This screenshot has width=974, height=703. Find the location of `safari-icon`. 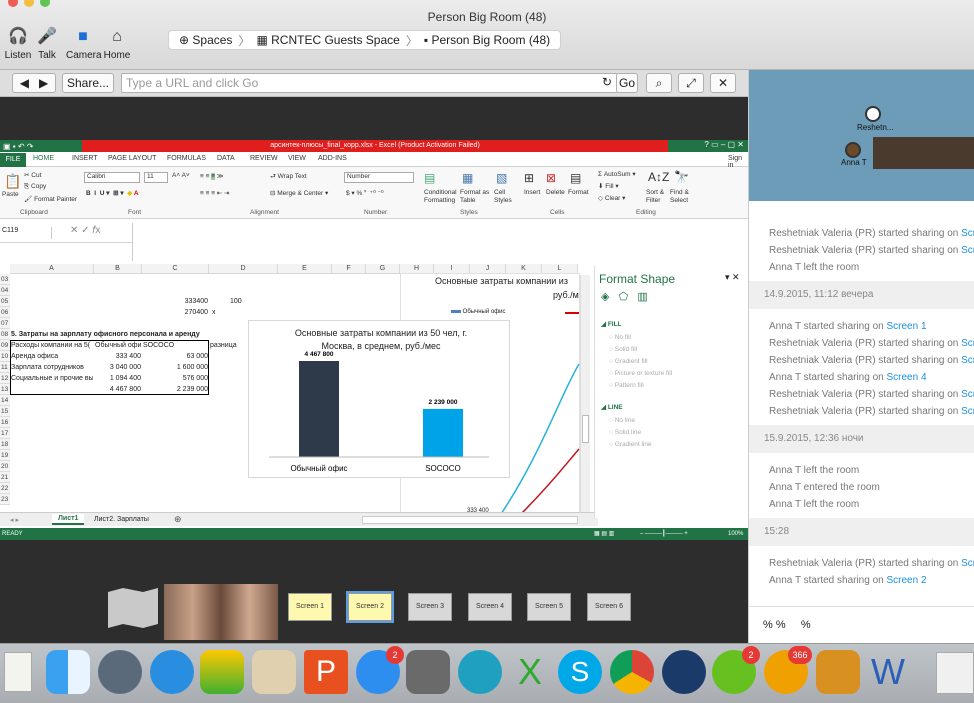

safari-icon is located at coordinates (172, 672).